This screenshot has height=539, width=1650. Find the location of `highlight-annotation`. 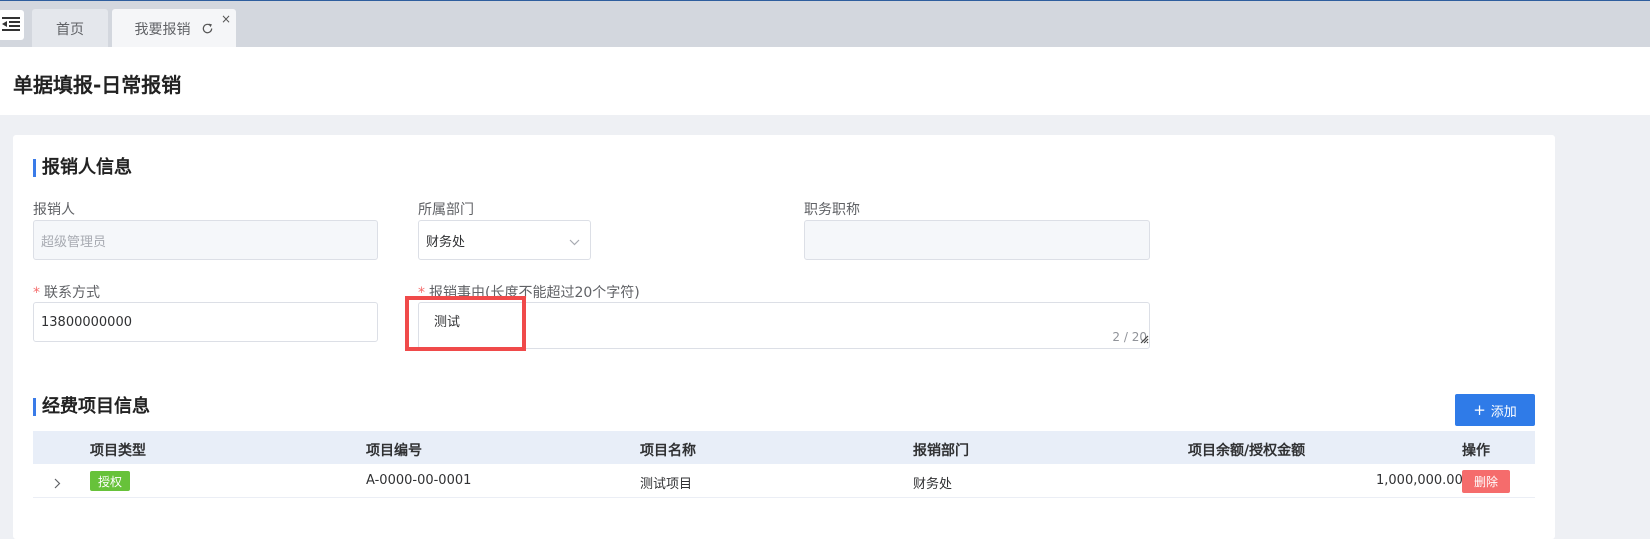

highlight-annotation is located at coordinates (465, 323).